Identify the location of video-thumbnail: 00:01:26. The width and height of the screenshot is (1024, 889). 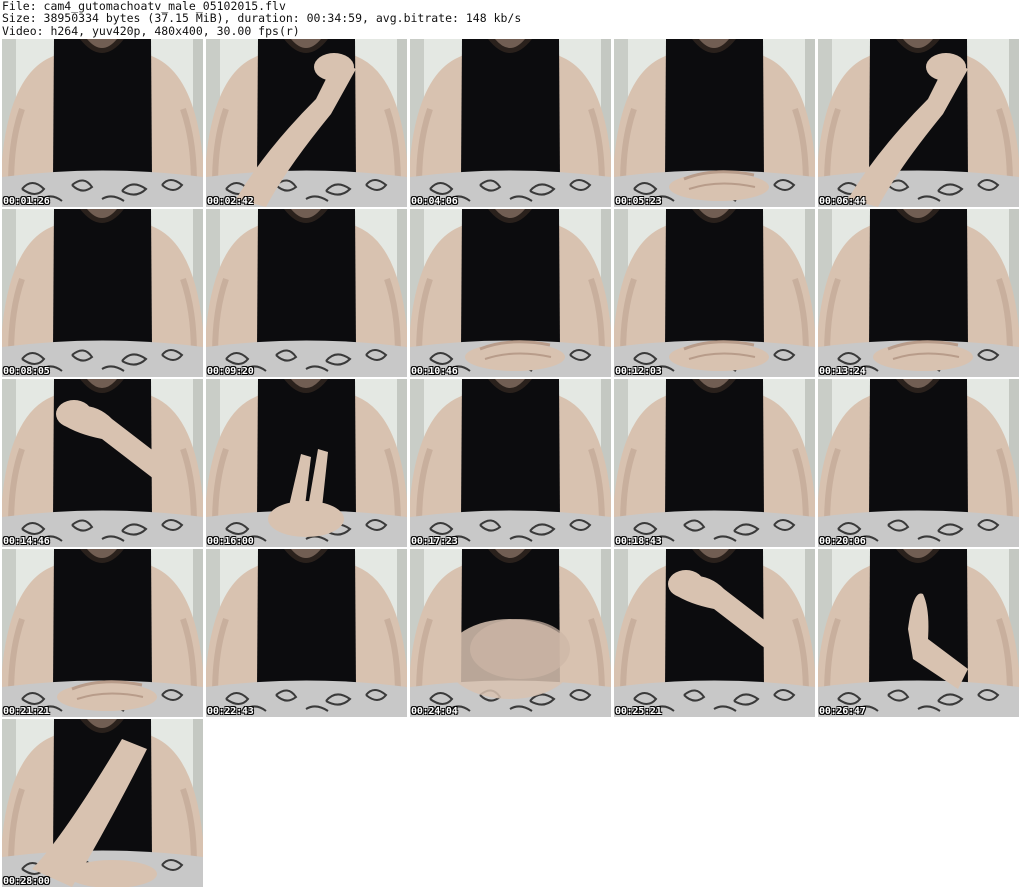
(102, 123).